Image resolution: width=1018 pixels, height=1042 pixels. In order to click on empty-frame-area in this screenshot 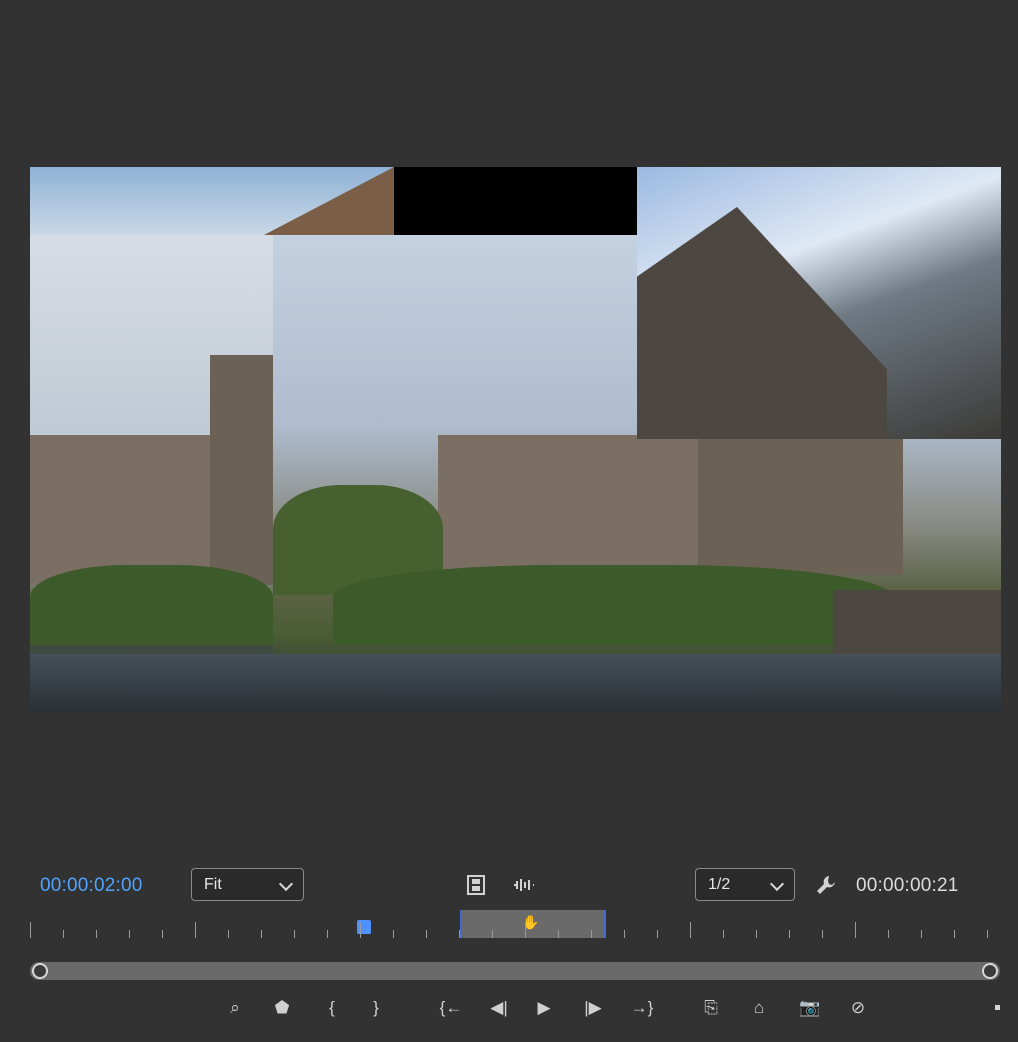, I will do `click(515, 201)`.